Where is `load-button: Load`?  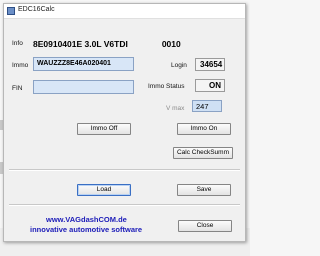 load-button: Load is located at coordinates (104, 190).